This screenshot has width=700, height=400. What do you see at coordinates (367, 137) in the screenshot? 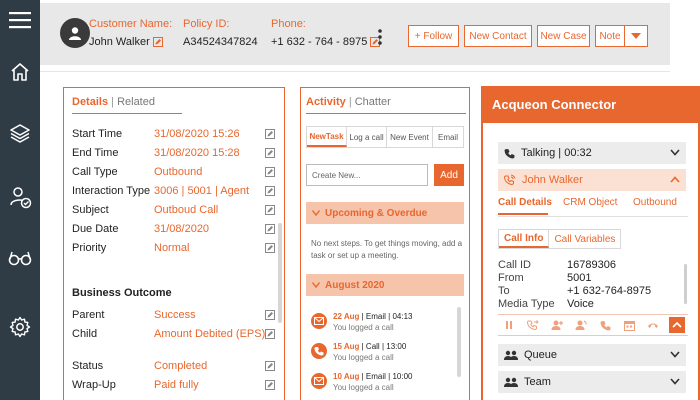
I see `subtab-log-a-call: Log a call` at bounding box center [367, 137].